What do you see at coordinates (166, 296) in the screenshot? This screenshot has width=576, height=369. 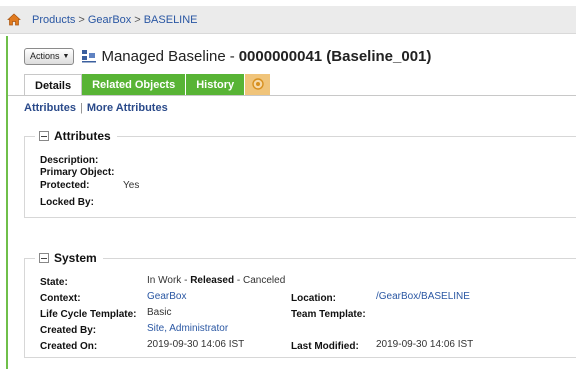 I see `context-link: GearBox` at bounding box center [166, 296].